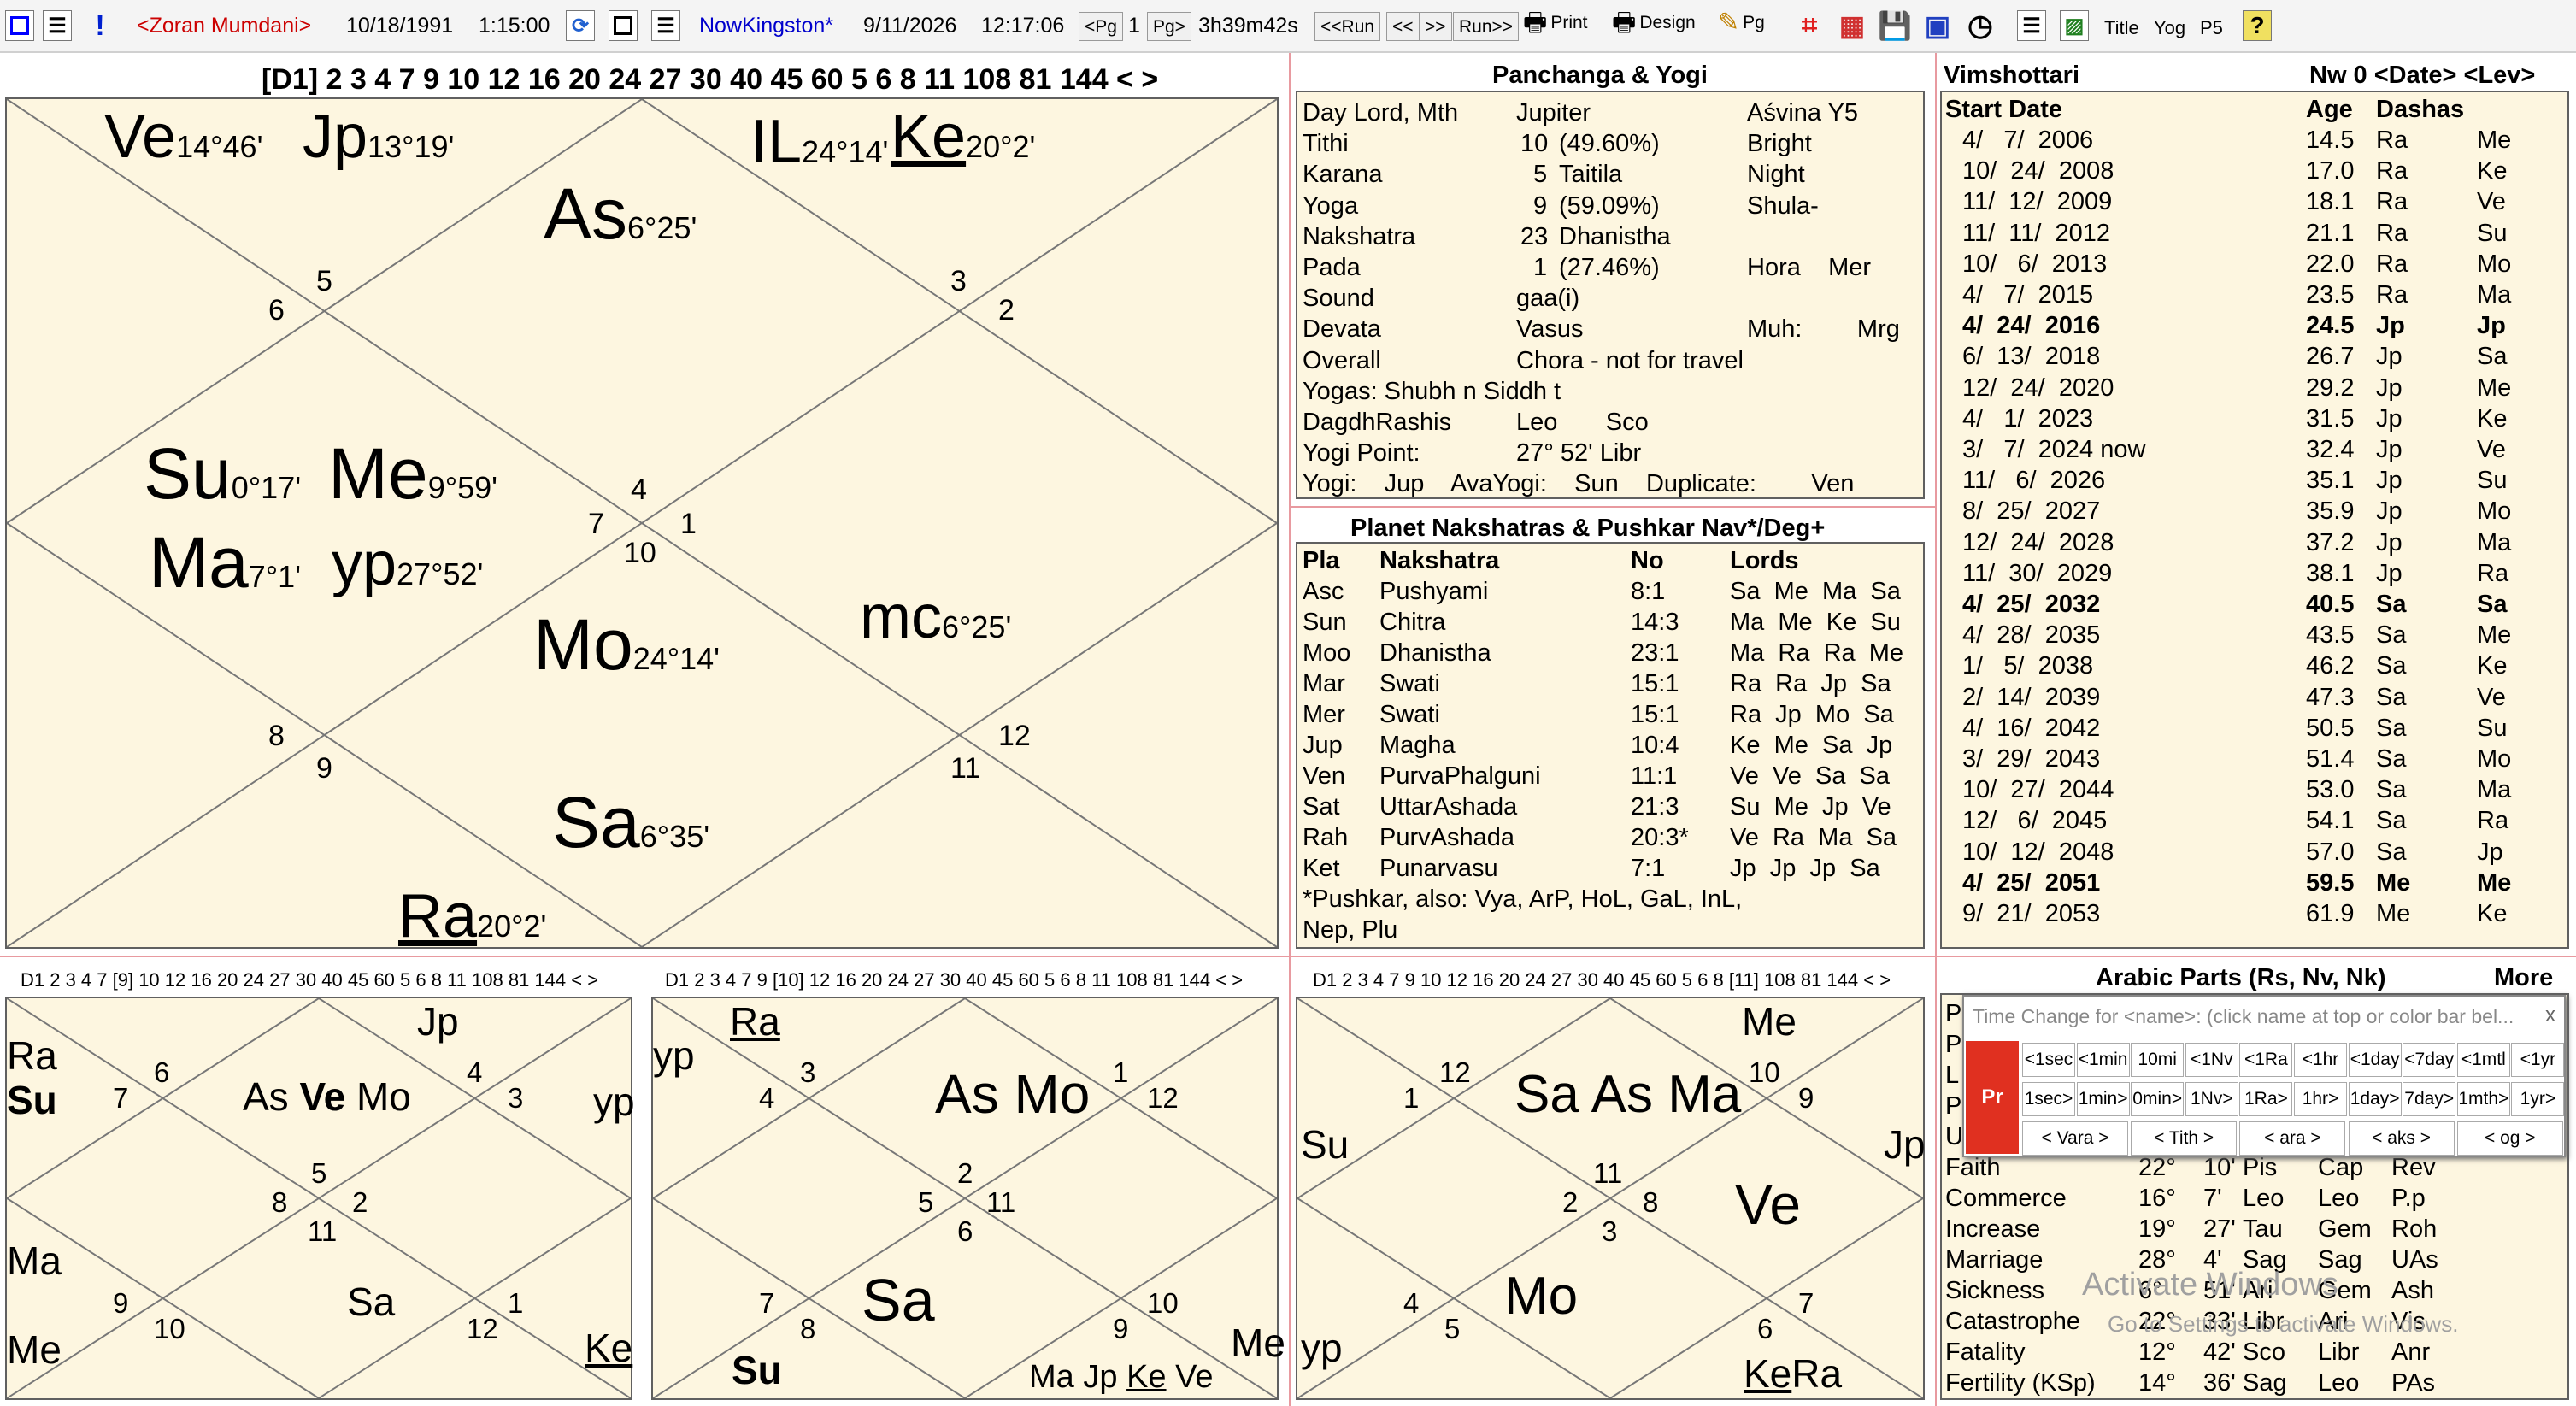 The image size is (2576, 1406). What do you see at coordinates (1101, 26) in the screenshot?
I see `page-prev-button: <Pg` at bounding box center [1101, 26].